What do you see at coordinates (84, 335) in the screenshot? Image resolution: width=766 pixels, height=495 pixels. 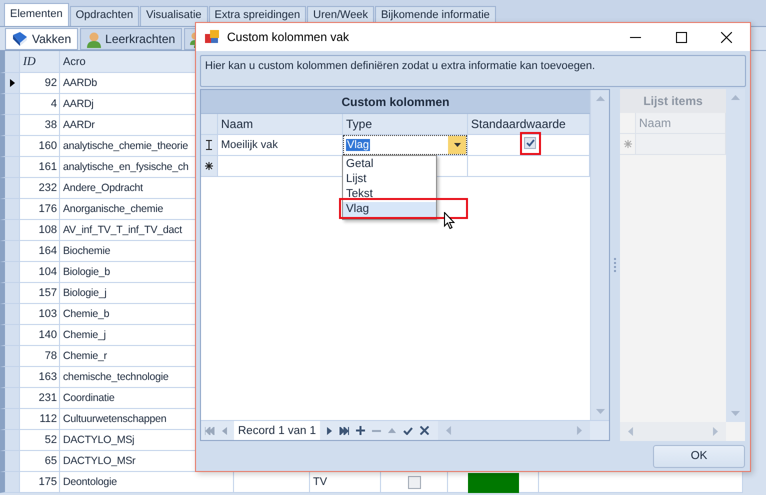 I see `table-cell: Chemie_j` at bounding box center [84, 335].